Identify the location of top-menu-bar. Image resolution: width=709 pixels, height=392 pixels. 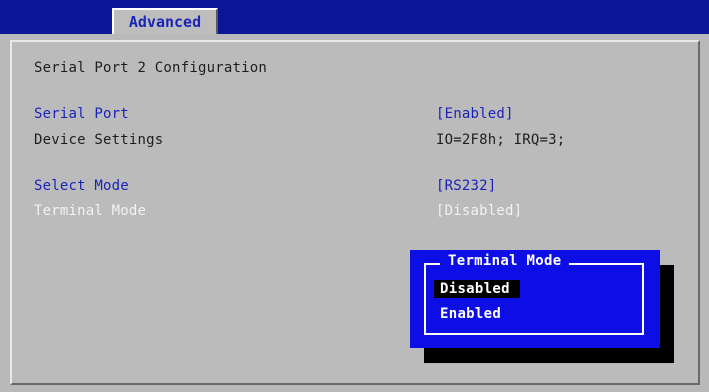
(354, 17).